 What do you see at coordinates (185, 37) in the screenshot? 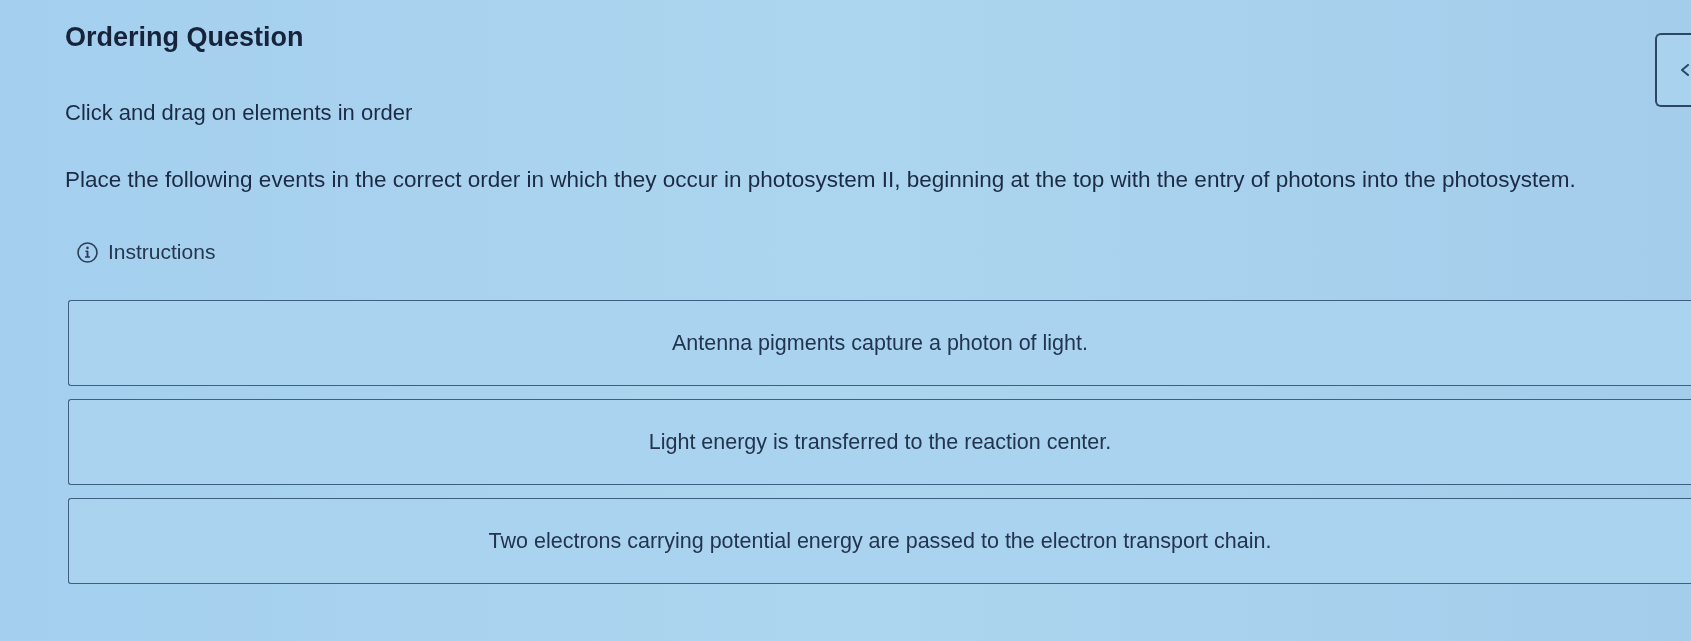
I see `question-title: Ordering Question` at bounding box center [185, 37].